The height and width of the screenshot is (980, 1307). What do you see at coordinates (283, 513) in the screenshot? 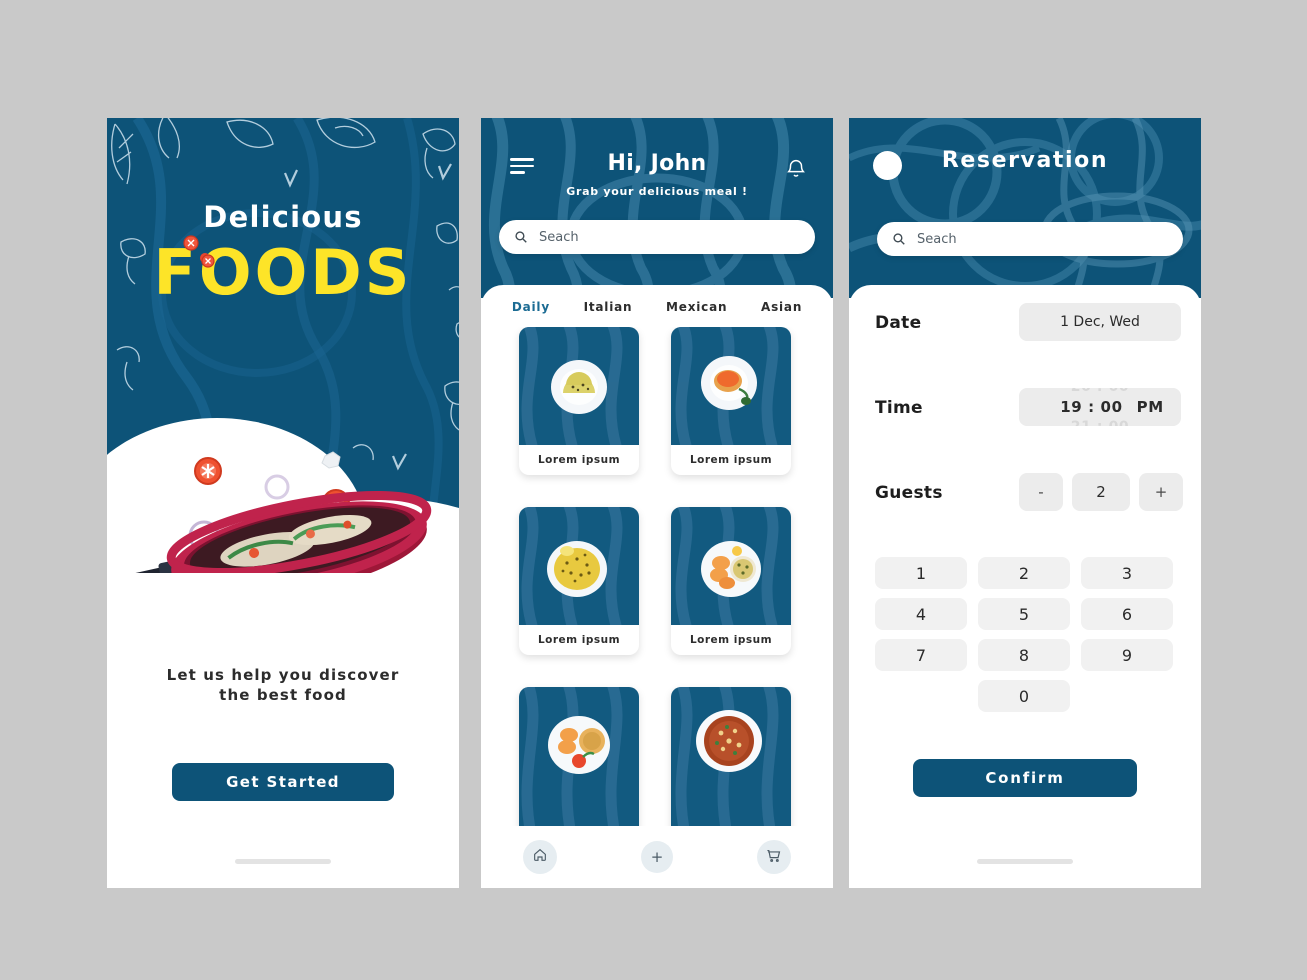
I see `frying-pan-illustration` at bounding box center [283, 513].